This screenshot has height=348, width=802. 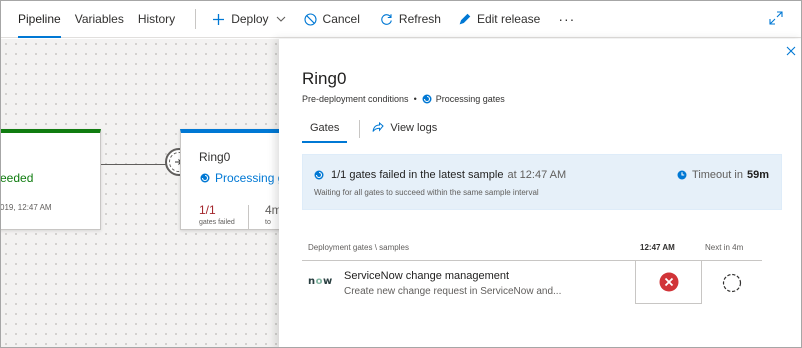 What do you see at coordinates (207, 210) in the screenshot?
I see `gates-failed-count: 1/1` at bounding box center [207, 210].